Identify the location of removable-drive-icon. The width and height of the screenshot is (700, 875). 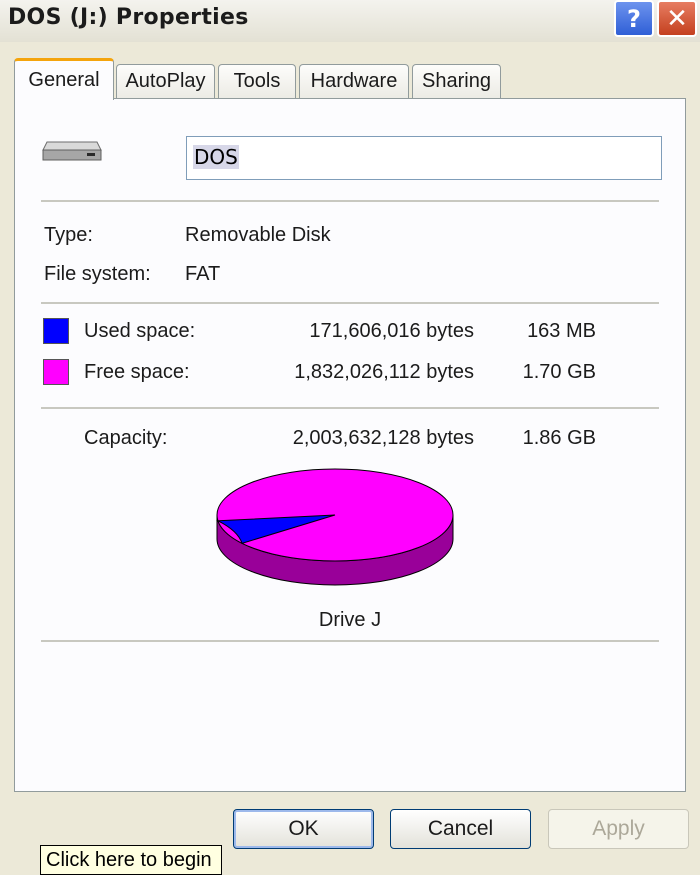
(72, 151).